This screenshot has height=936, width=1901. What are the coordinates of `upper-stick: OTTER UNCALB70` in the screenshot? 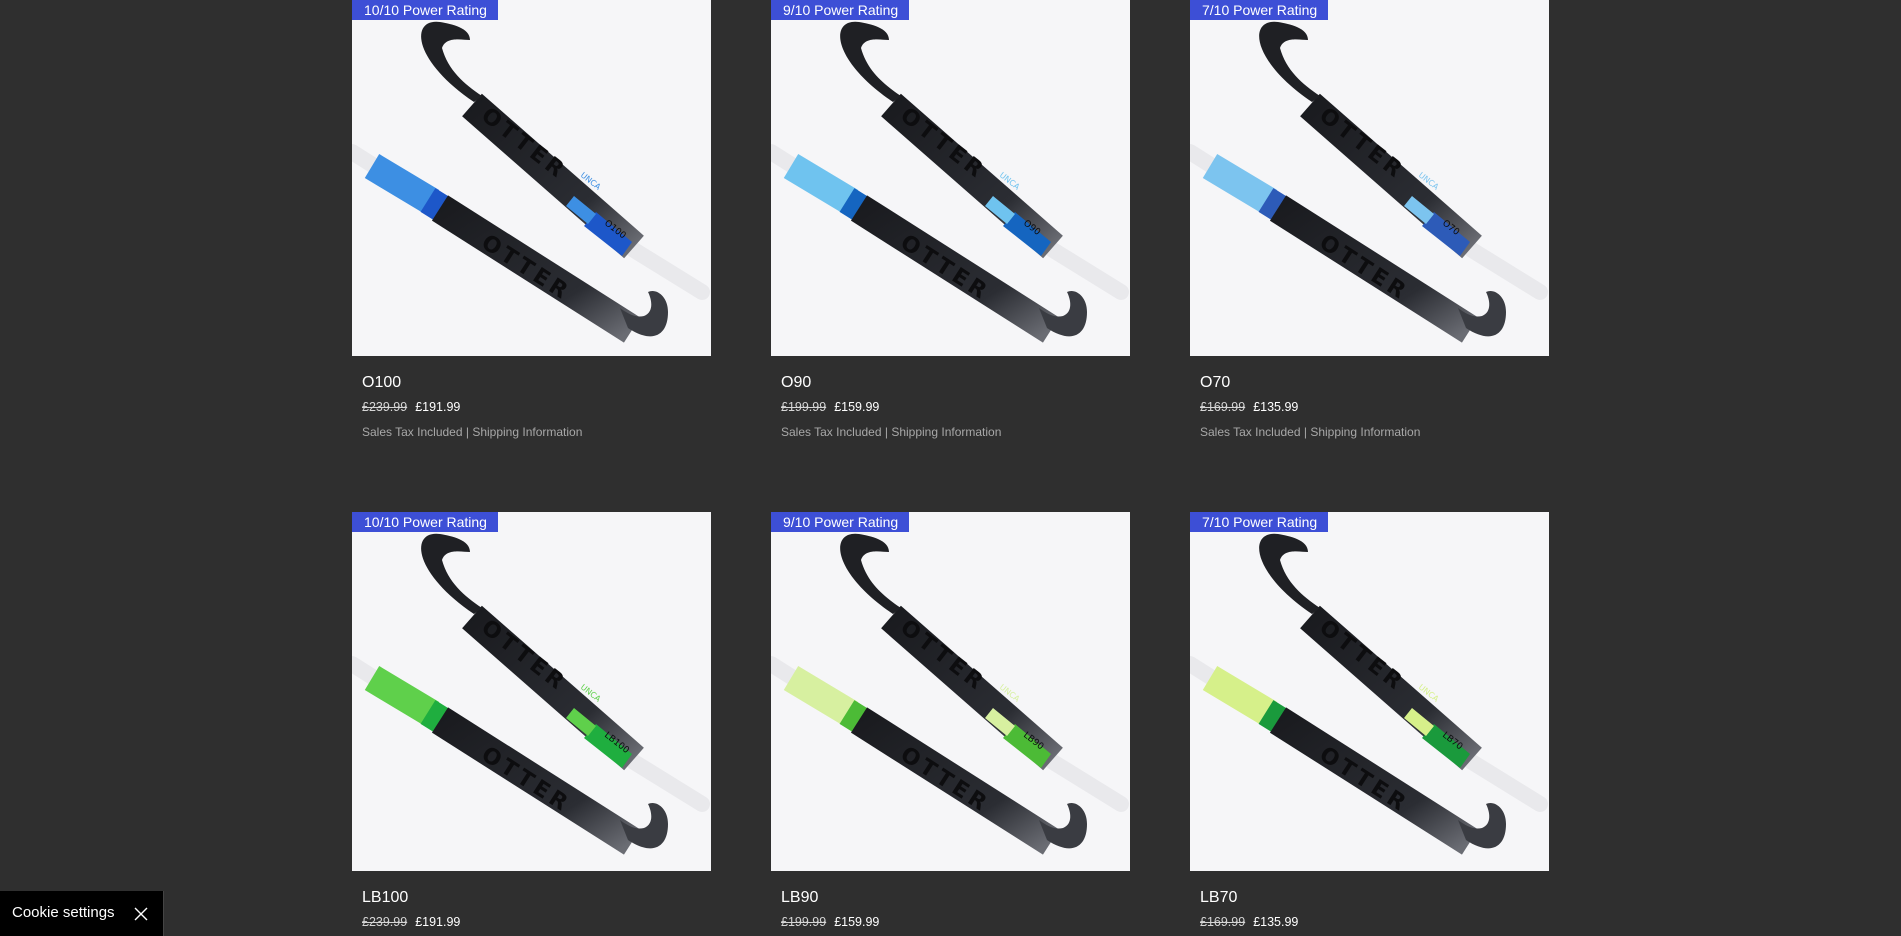 It's located at (1403, 672).